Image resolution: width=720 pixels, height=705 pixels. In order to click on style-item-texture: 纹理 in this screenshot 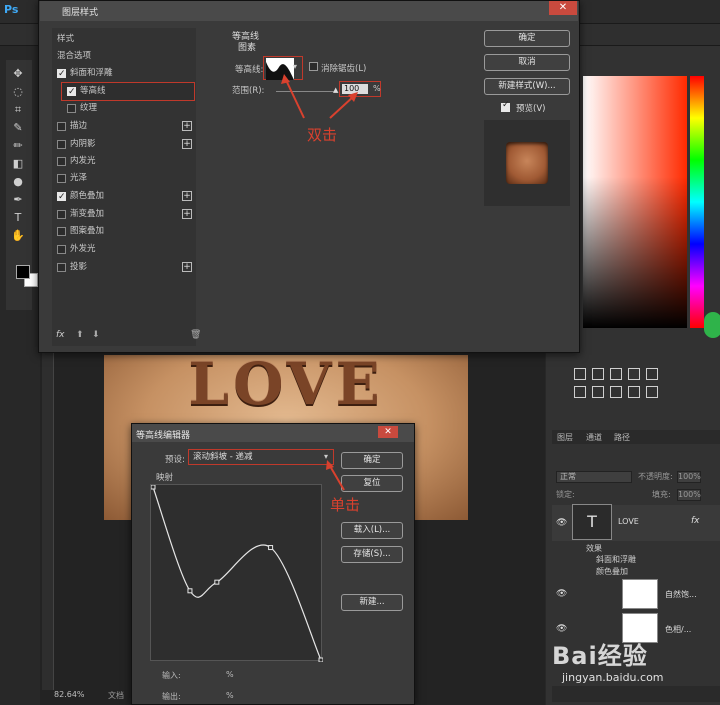, I will do `click(134, 108)`.